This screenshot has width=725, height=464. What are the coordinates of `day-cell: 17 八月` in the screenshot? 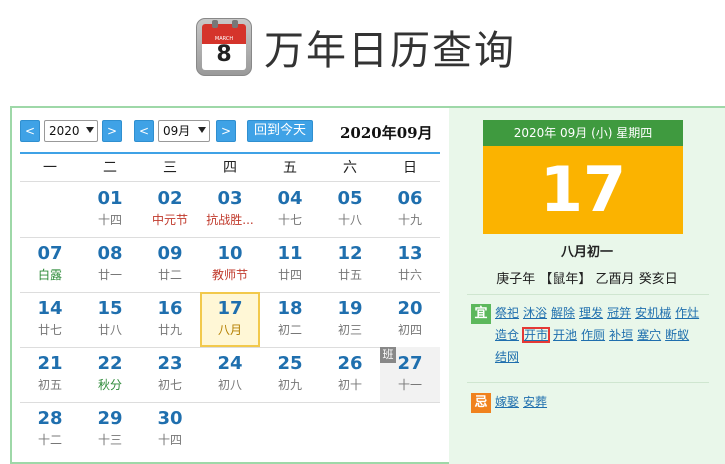 It's located at (230, 319).